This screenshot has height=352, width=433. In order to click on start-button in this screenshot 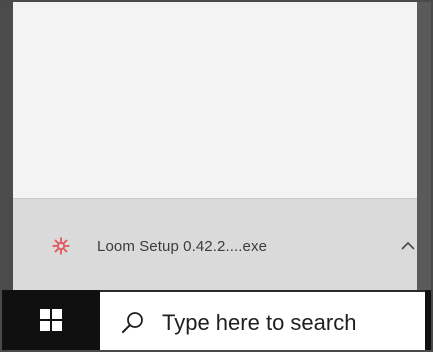, I will do `click(51, 320)`.